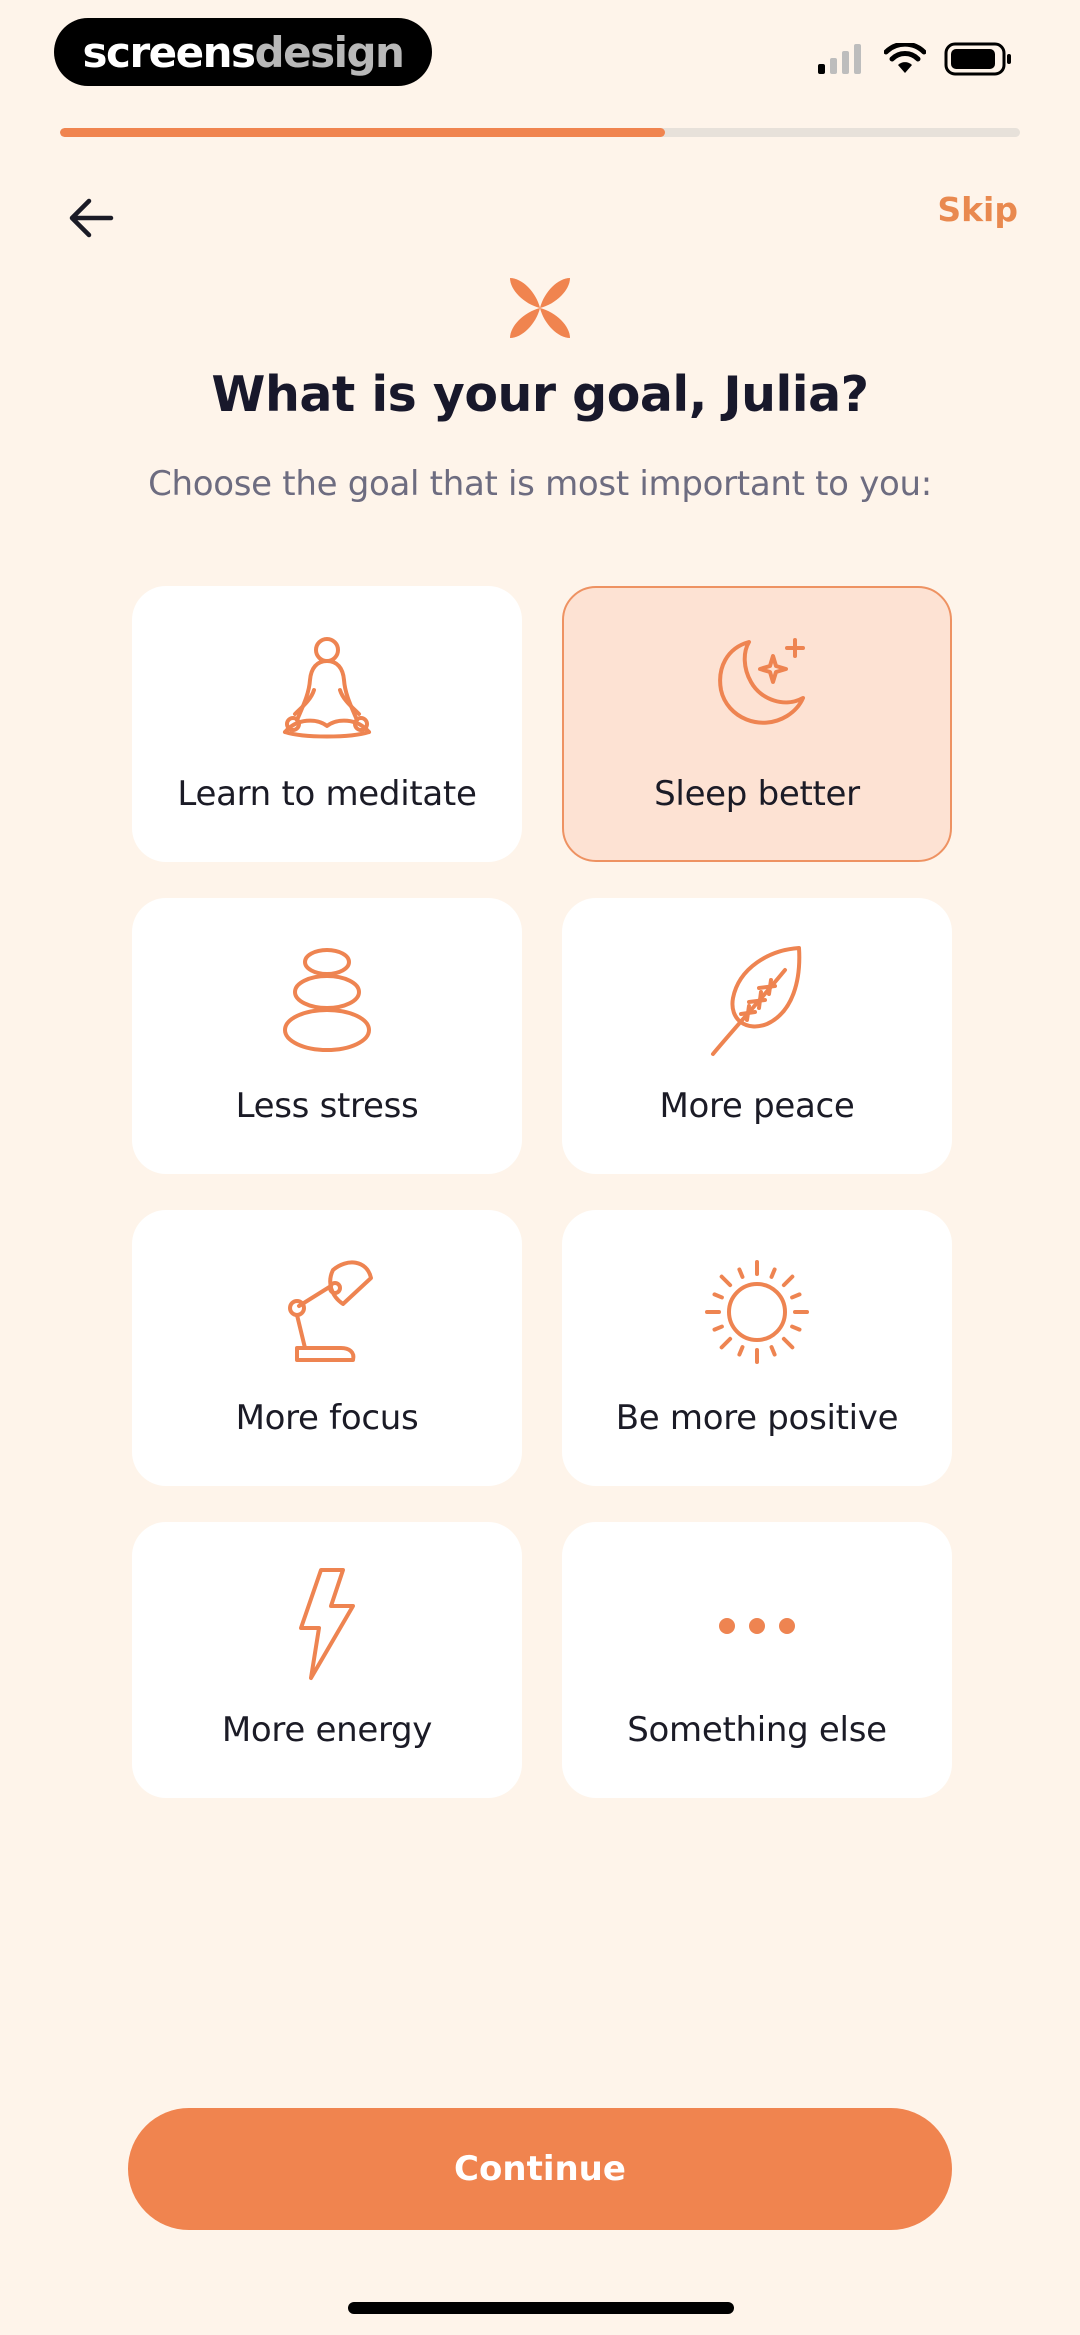 Image resolution: width=1080 pixels, height=2335 pixels. Describe the element at coordinates (327, 688) in the screenshot. I see `meditation-icon` at that location.